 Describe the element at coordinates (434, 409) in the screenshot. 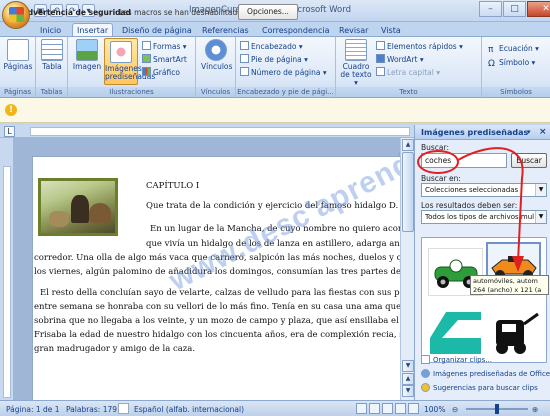

I see `zoom-level: 100%` at that location.